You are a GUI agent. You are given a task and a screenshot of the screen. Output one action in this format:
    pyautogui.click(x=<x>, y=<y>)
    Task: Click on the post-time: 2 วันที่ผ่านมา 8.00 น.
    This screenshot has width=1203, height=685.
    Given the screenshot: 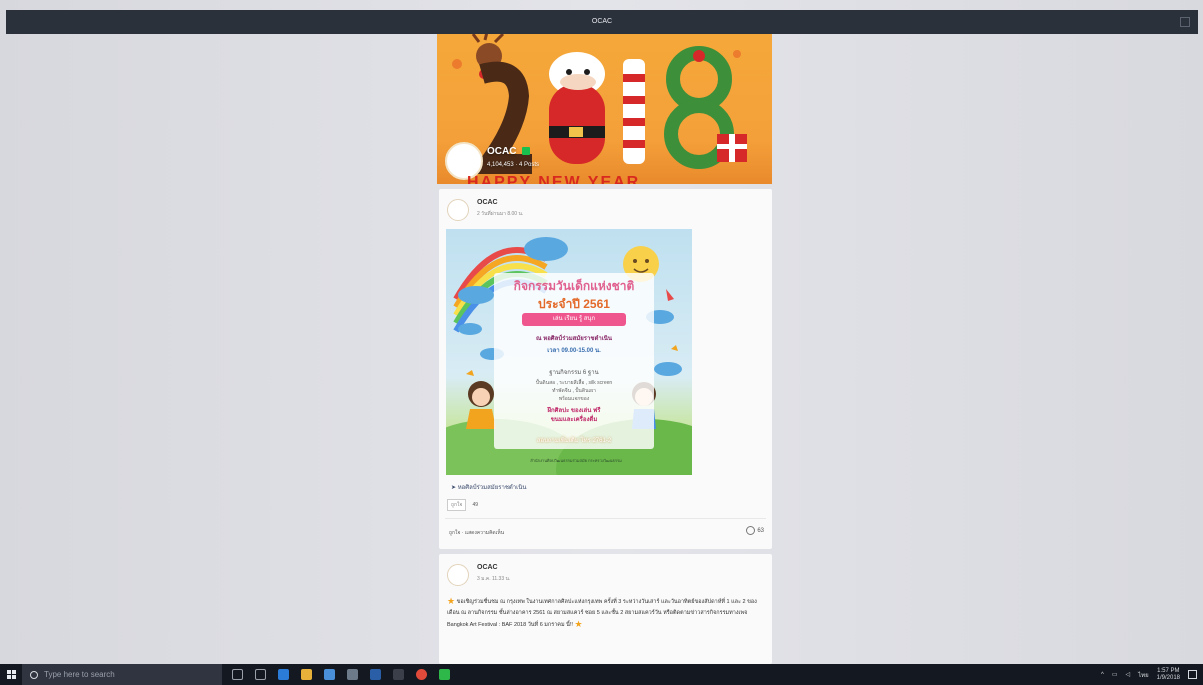 What is the action you would take?
    pyautogui.click(x=500, y=214)
    